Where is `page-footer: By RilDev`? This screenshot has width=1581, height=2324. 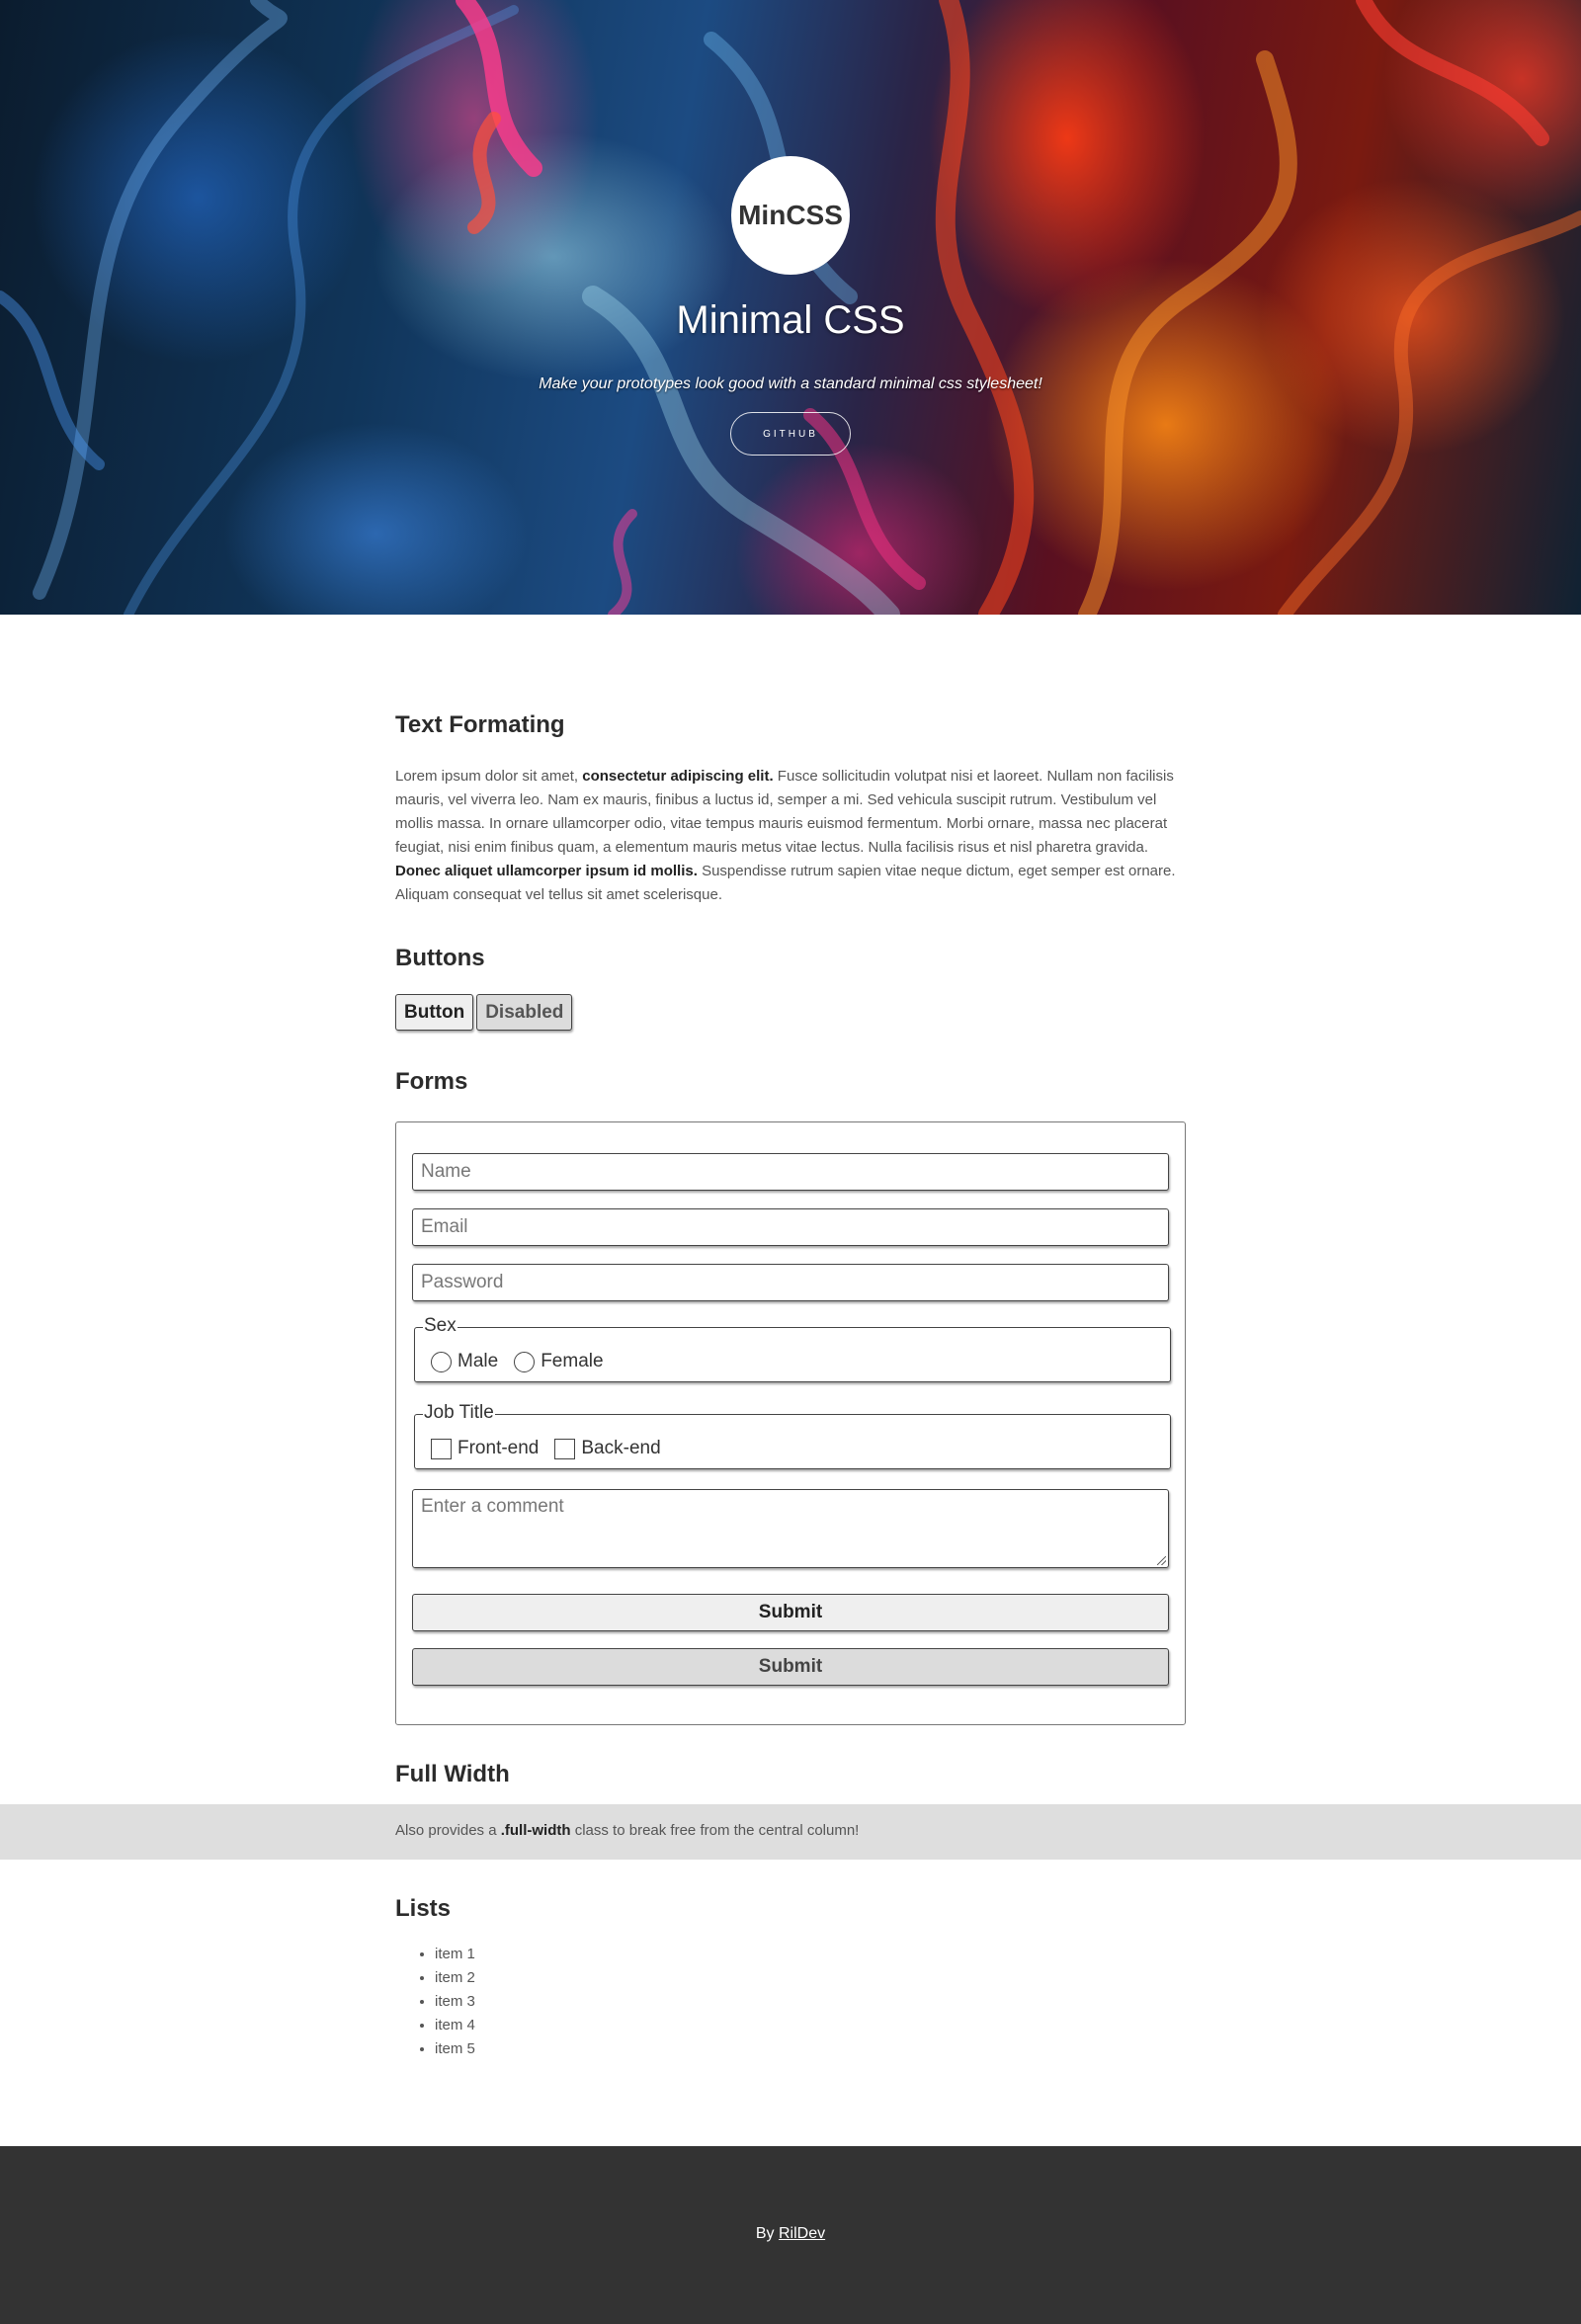 page-footer: By RilDev is located at coordinates (790, 2235).